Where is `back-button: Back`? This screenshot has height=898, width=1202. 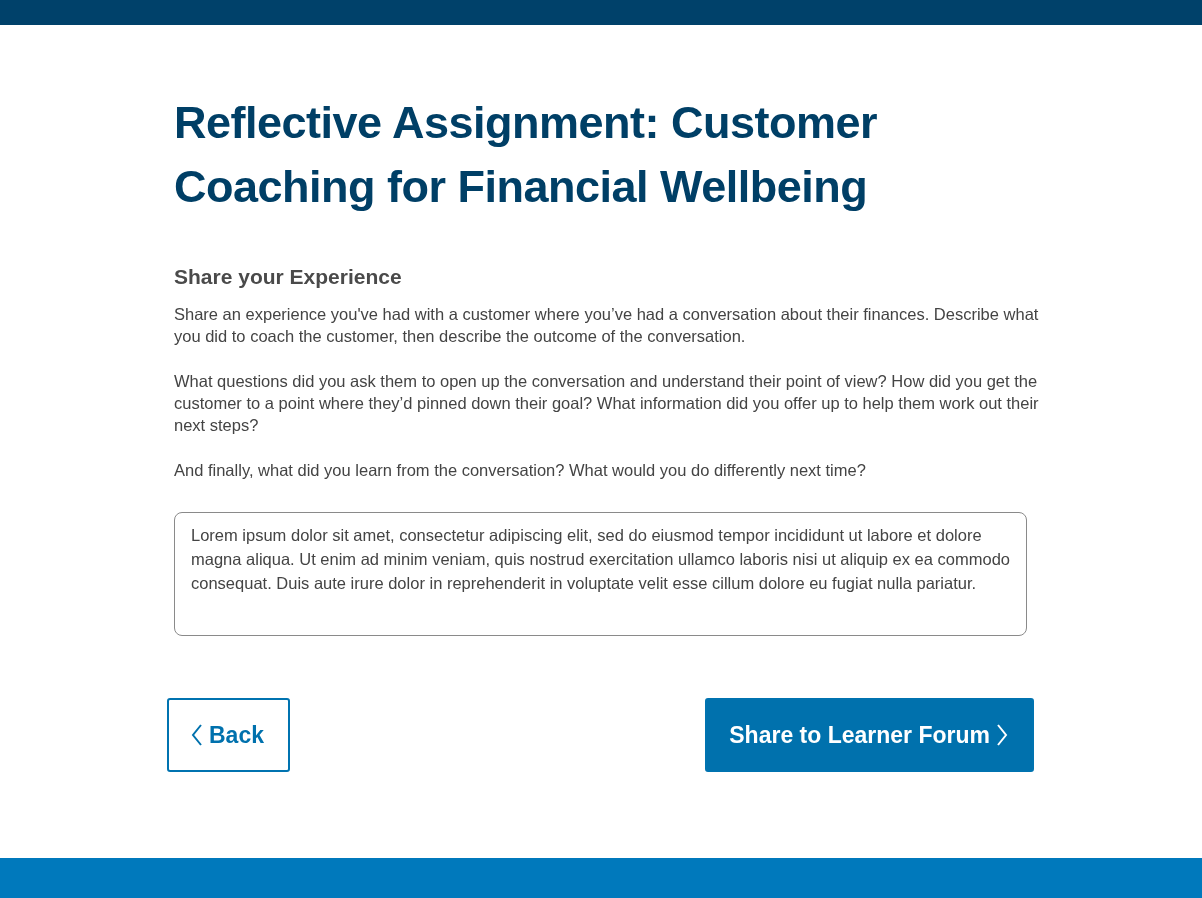 back-button: Back is located at coordinates (228, 735).